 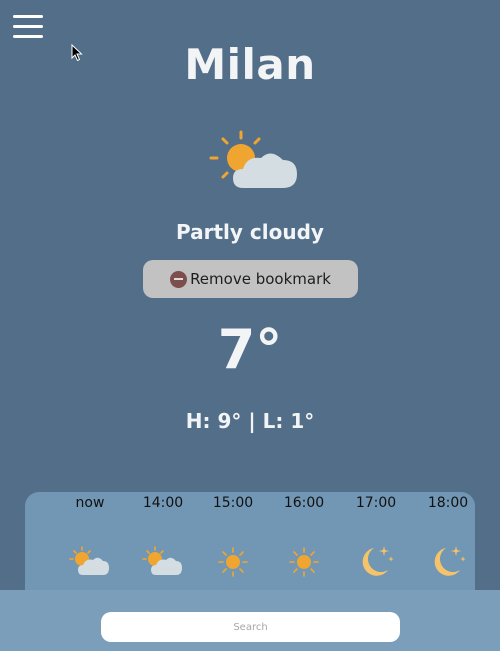 I want to click on hour-time: now, so click(x=90, y=503).